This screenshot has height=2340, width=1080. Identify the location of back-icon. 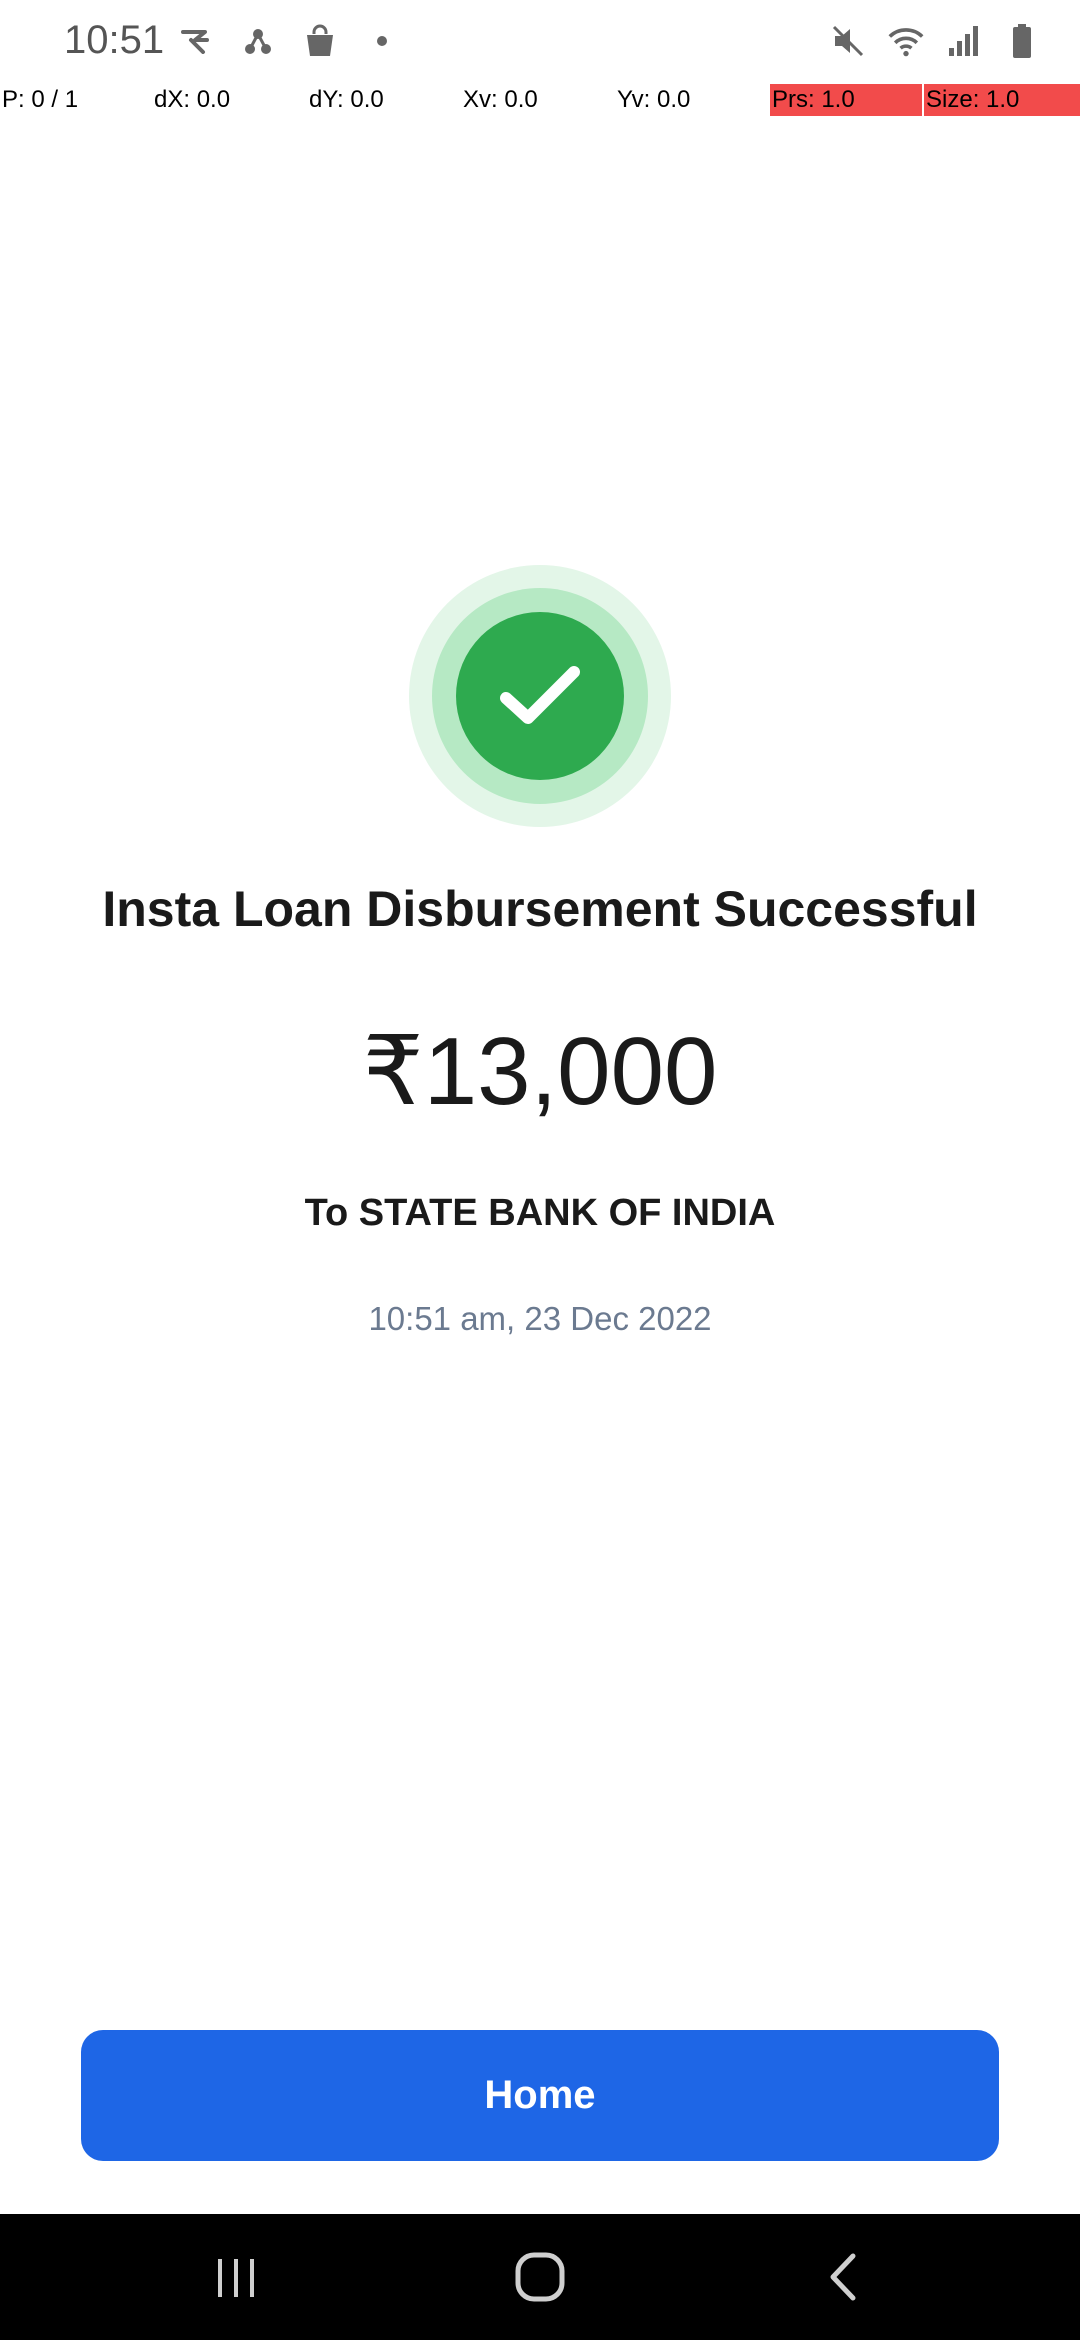
(842, 2277).